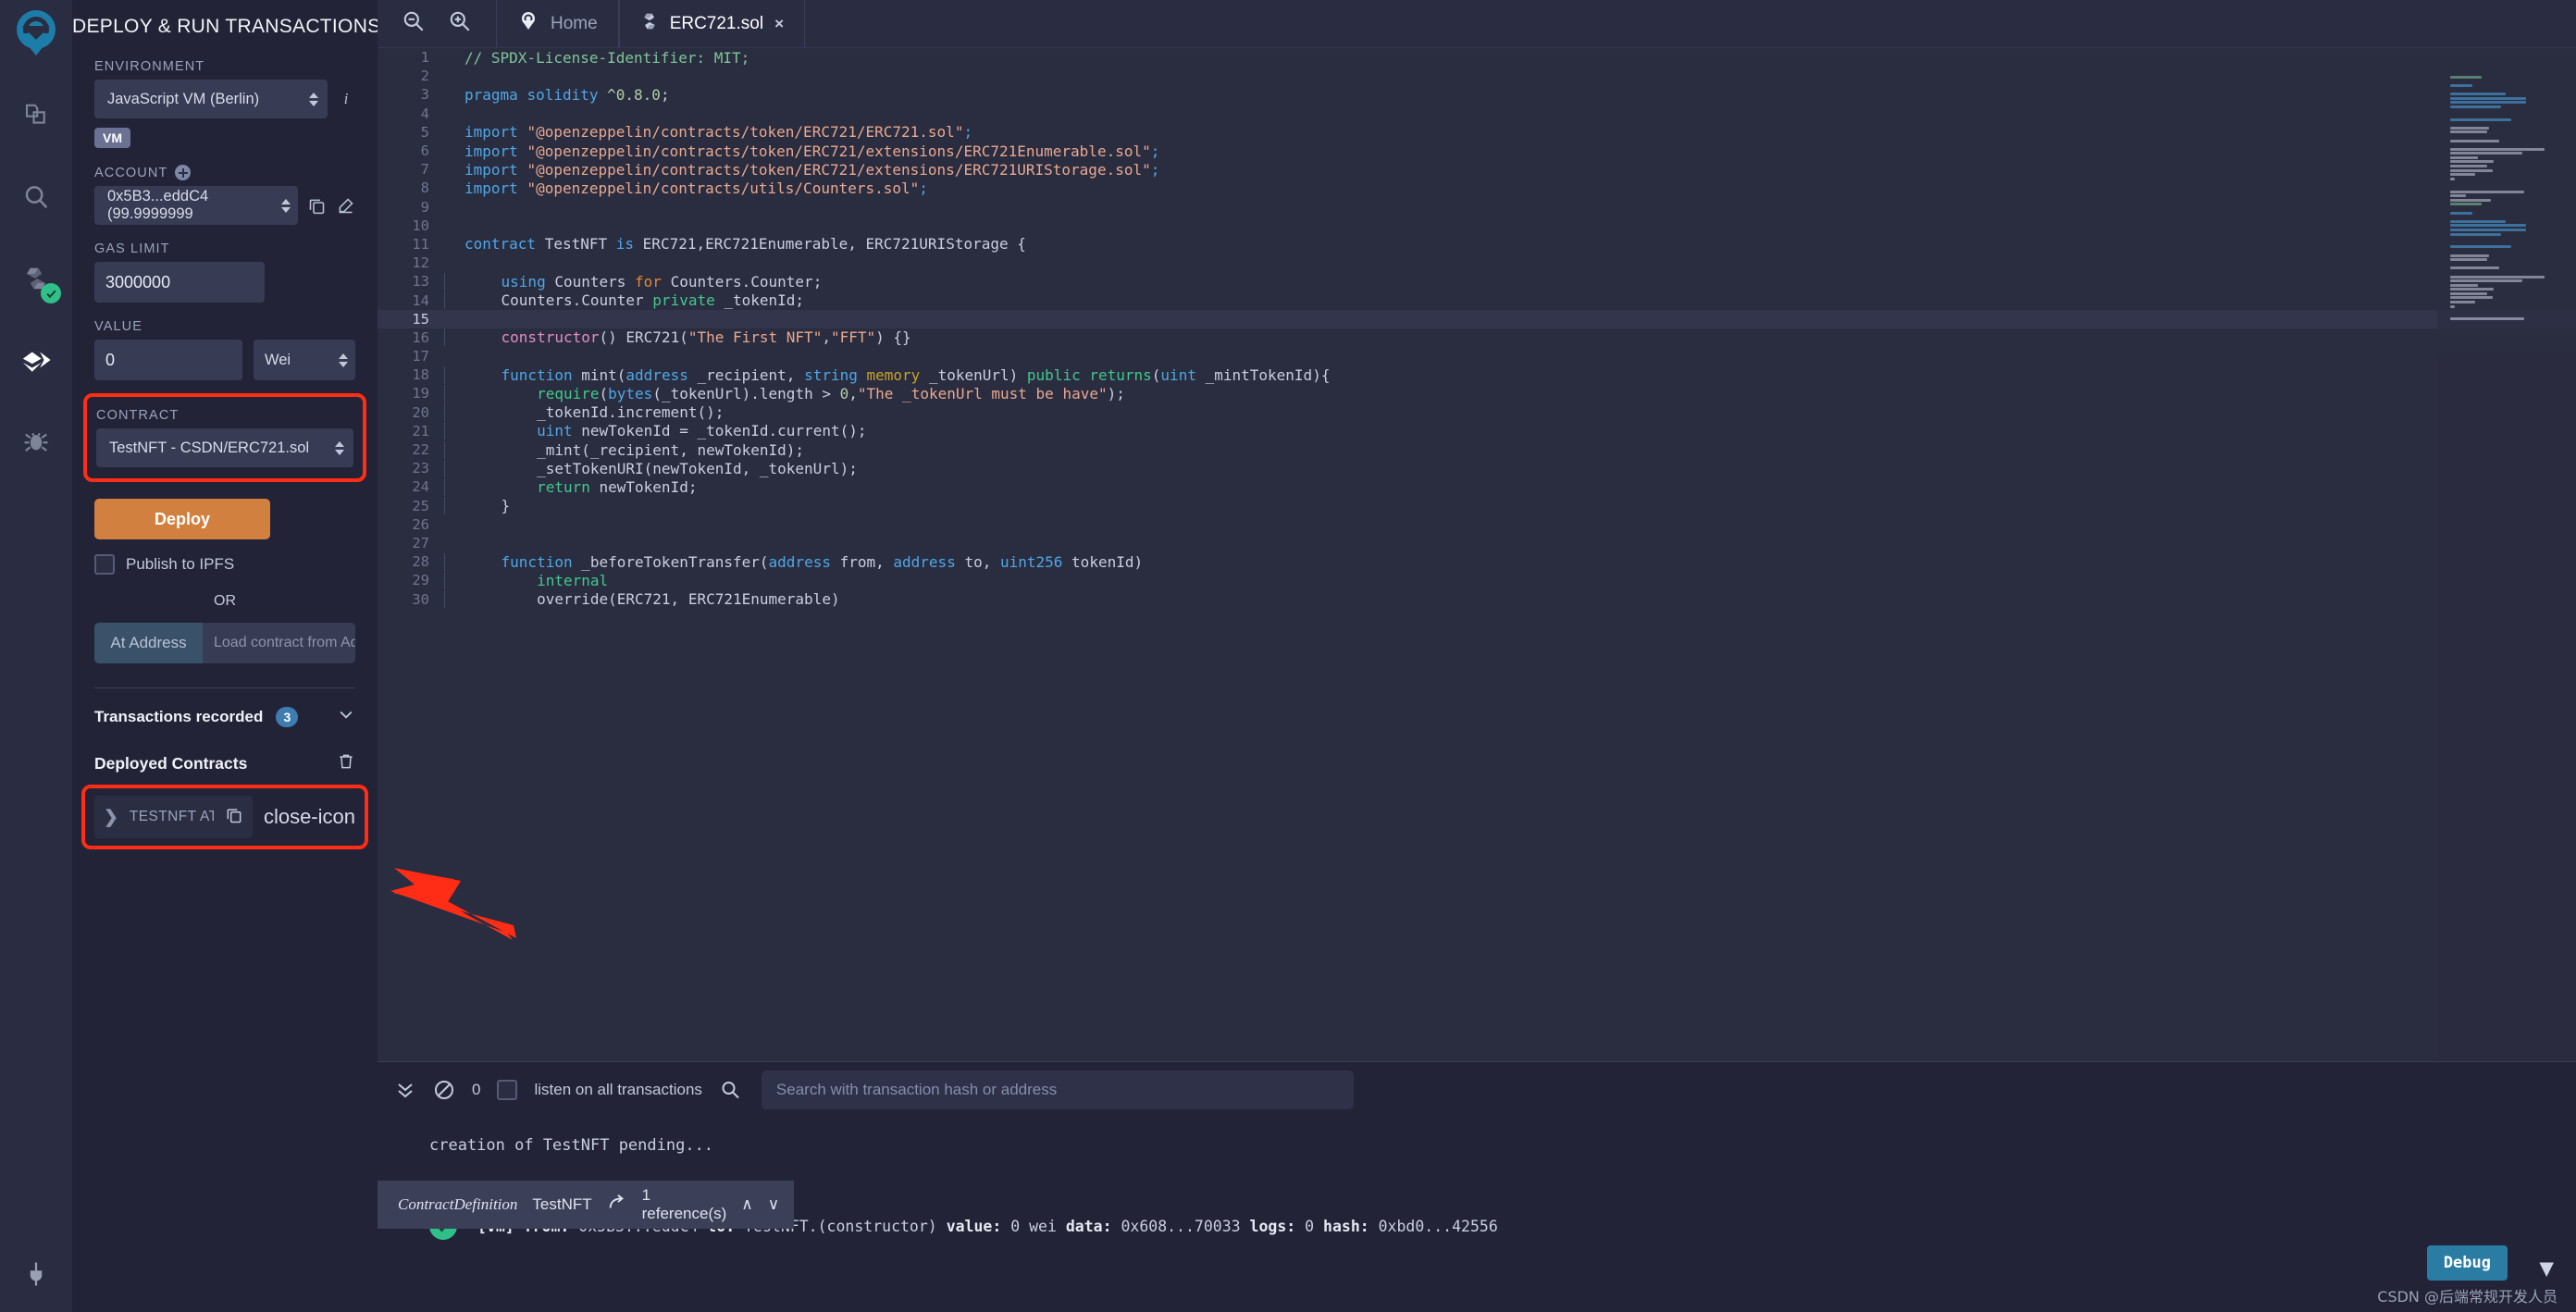 The image size is (2576, 1312). I want to click on gas-limit-input: 3000000, so click(180, 282).